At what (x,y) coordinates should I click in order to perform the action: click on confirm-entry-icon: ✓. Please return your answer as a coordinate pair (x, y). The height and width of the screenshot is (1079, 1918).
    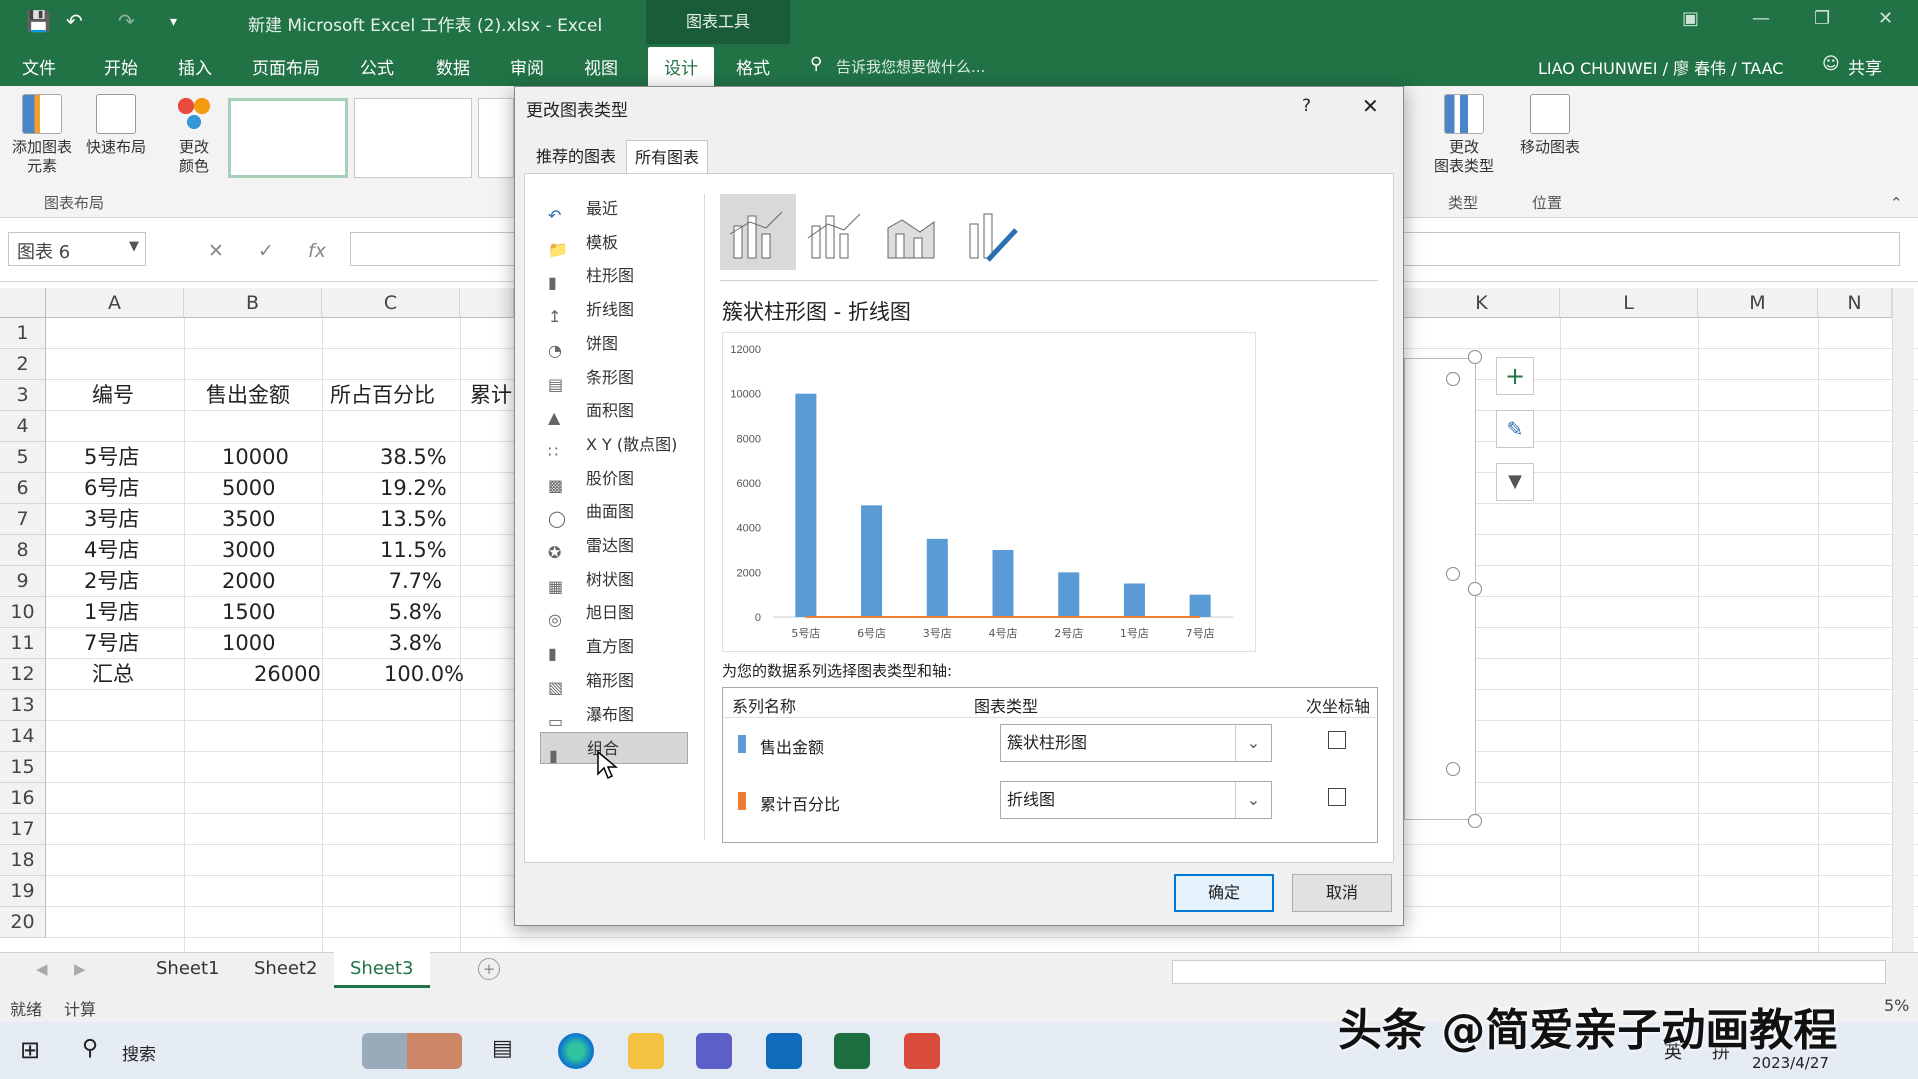
    Looking at the image, I should click on (266, 251).